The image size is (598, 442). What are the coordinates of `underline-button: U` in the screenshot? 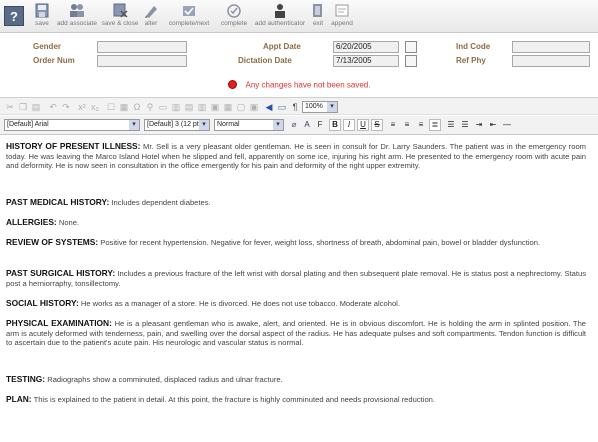 It's located at (363, 125).